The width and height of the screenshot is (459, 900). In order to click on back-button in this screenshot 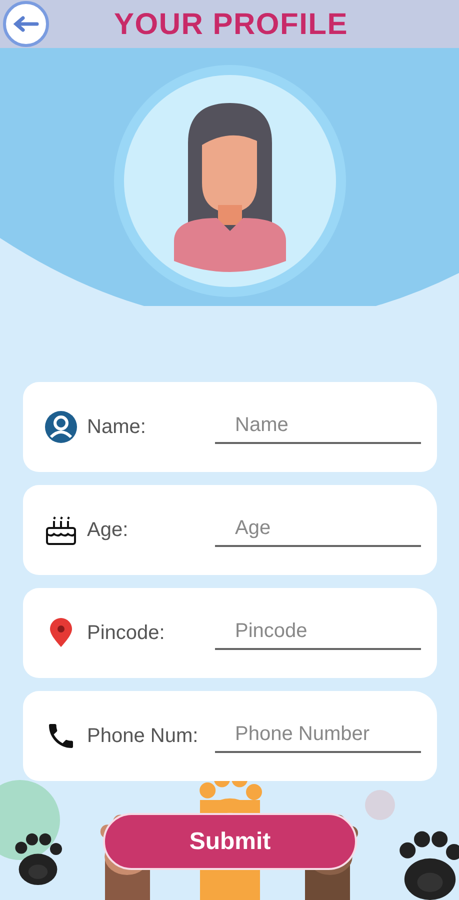, I will do `click(26, 24)`.